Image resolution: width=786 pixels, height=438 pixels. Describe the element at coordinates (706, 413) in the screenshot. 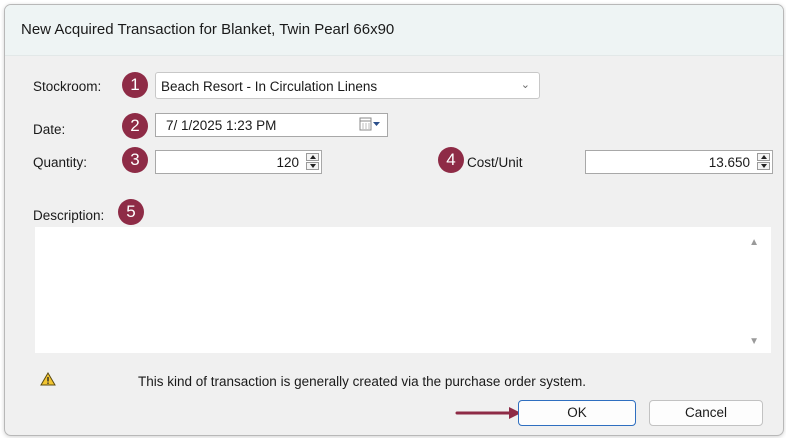

I see `cancel-button: Cancel` at that location.